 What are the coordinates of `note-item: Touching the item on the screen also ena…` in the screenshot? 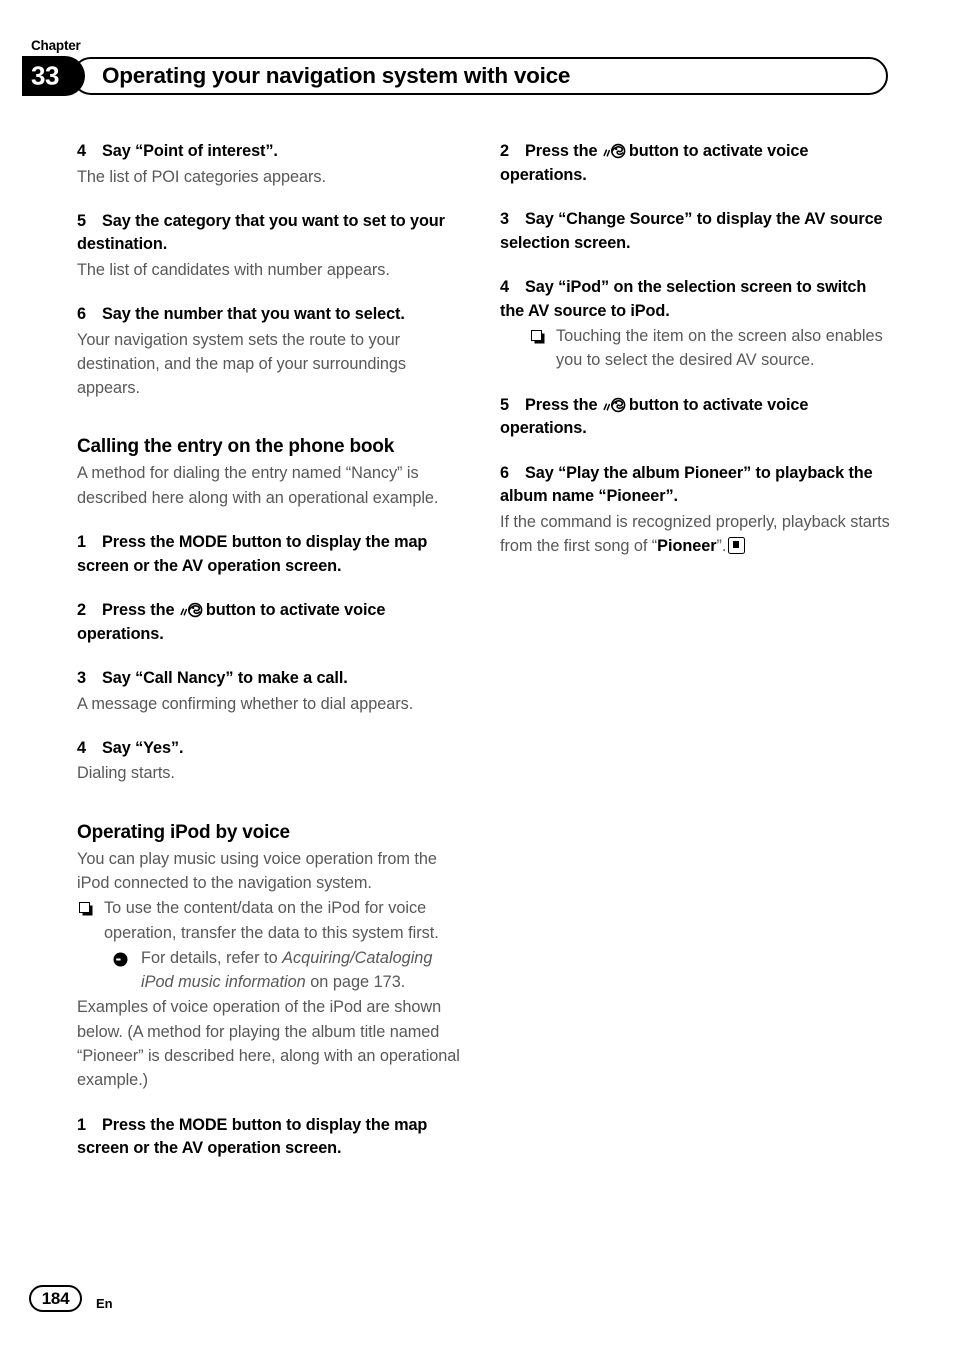 It's located at (710, 348).